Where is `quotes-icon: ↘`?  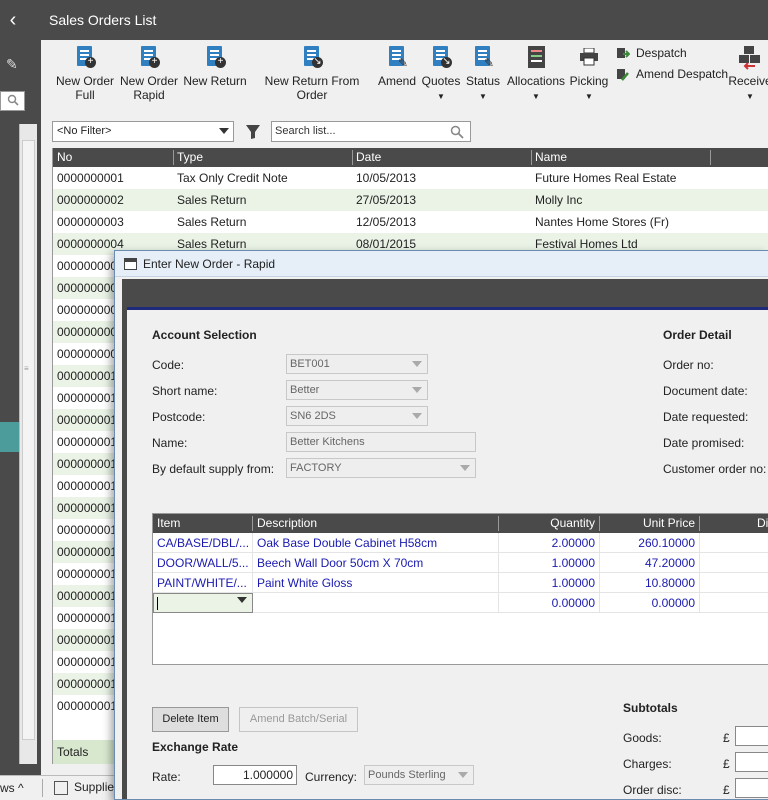
quotes-icon: ↘ is located at coordinates (441, 58).